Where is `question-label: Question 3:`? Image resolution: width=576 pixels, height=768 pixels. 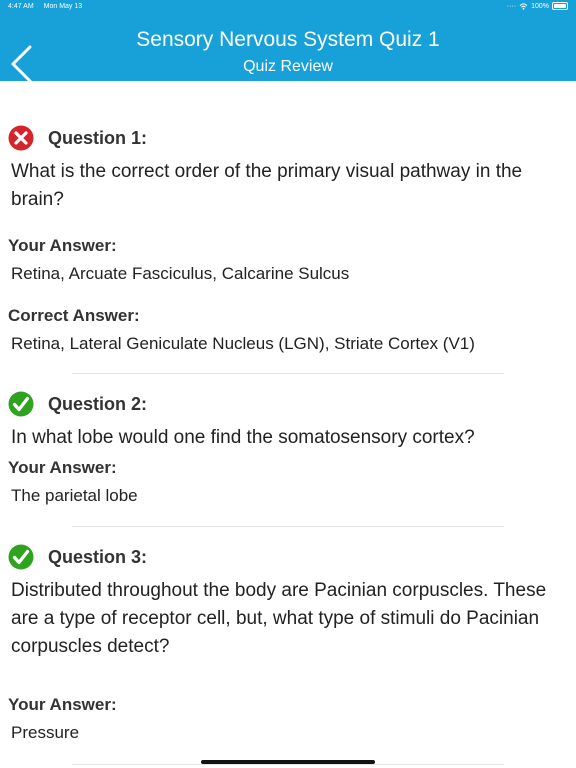
question-label: Question 3: is located at coordinates (98, 556).